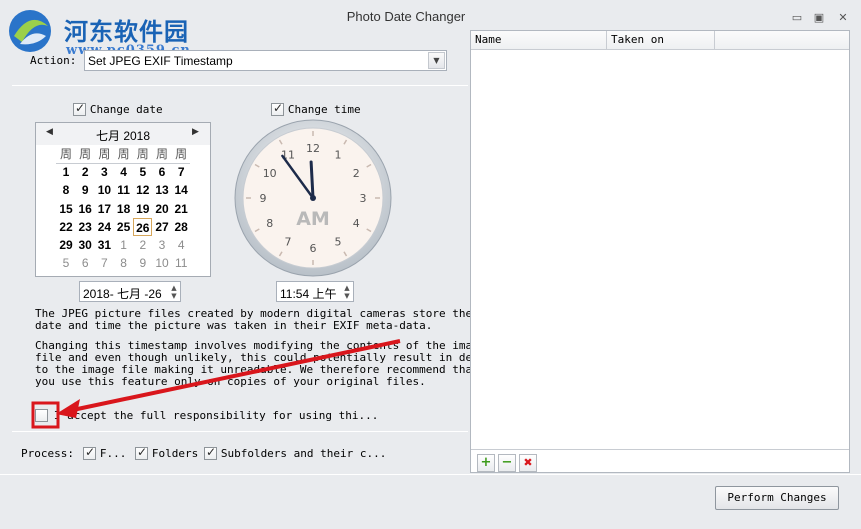 The height and width of the screenshot is (529, 861). I want to click on calendar-day: 23, so click(85, 227).